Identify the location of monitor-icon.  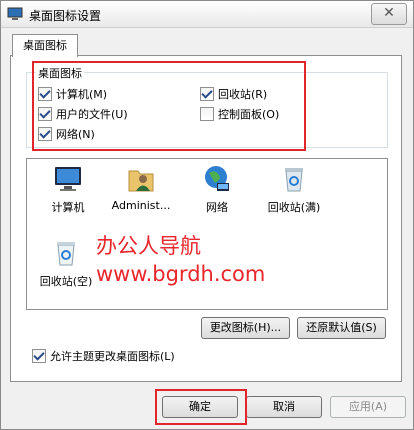
(15, 13).